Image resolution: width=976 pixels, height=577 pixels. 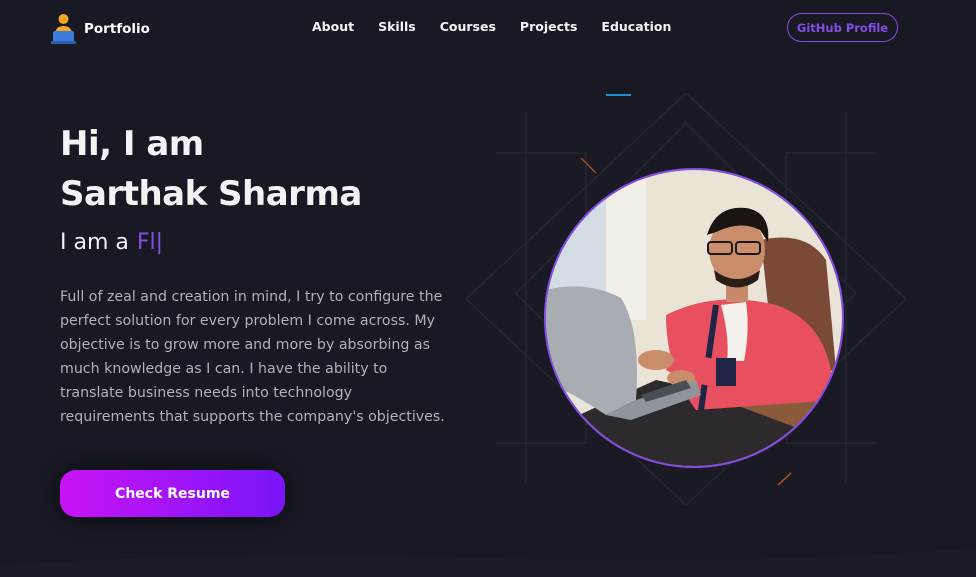 What do you see at coordinates (488, 562) in the screenshot?
I see `hero-bottom-curve` at bounding box center [488, 562].